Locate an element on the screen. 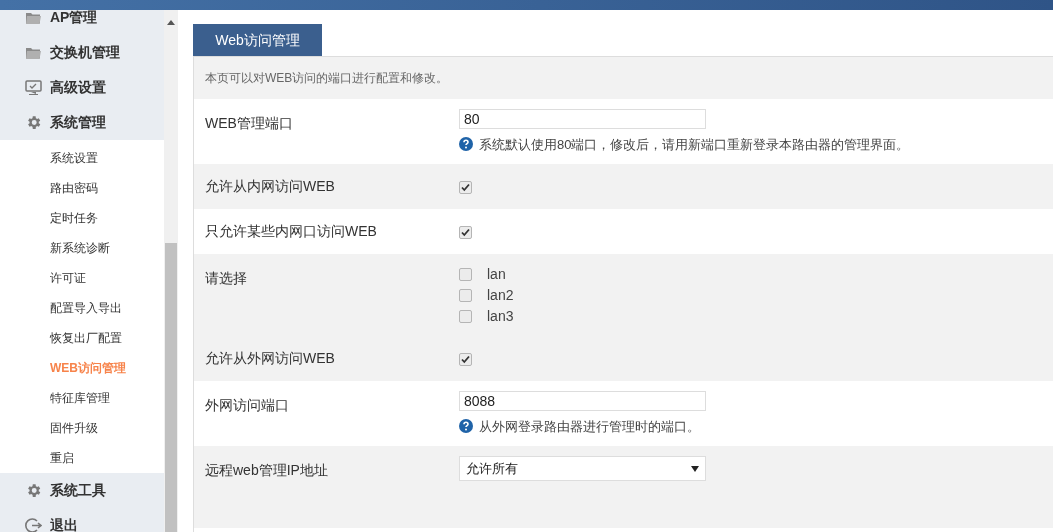 The width and height of the screenshot is (1053, 532). caret-icon is located at coordinates (695, 468).